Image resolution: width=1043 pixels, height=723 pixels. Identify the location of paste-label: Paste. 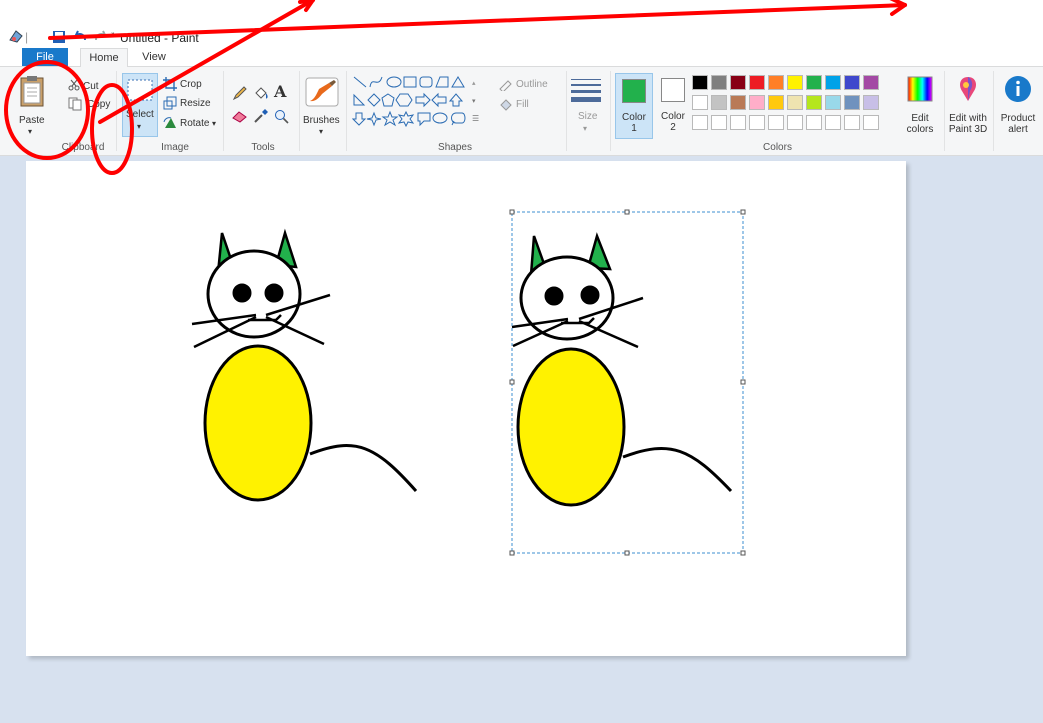
(32, 120).